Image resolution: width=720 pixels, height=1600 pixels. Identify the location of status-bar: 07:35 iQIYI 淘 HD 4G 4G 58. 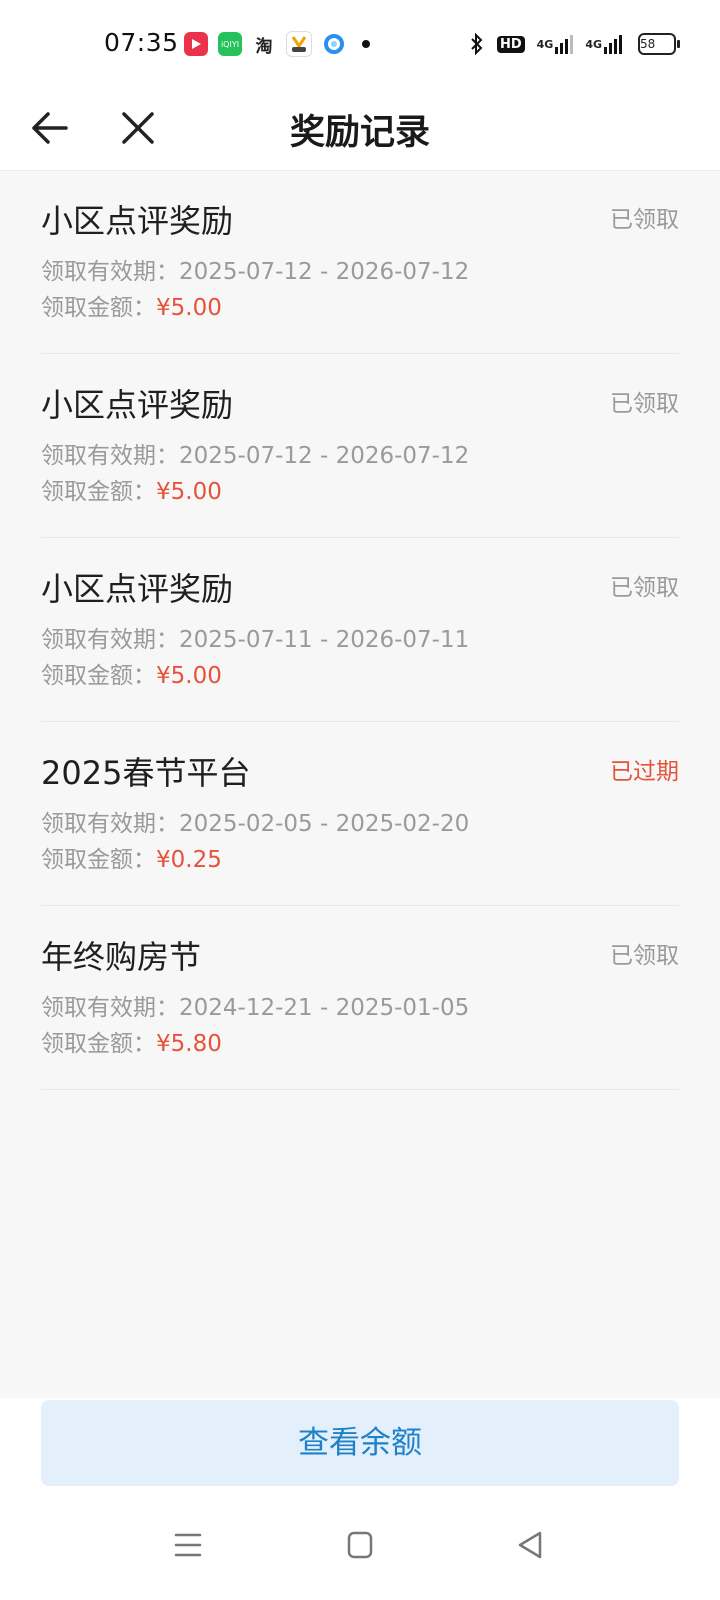
(360, 44).